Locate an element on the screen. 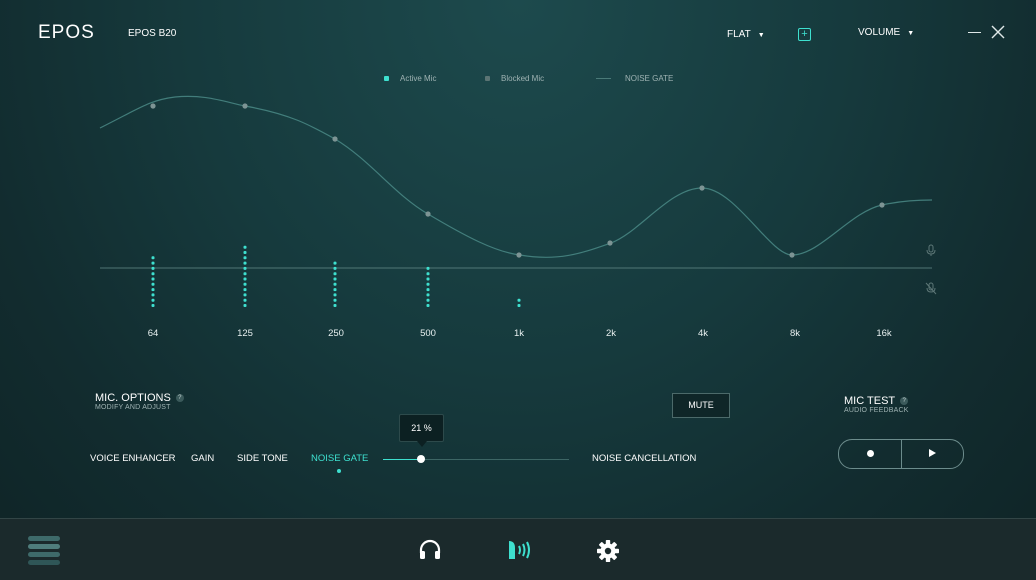 This screenshot has height=580, width=1036. record-icon is located at coordinates (870, 453).